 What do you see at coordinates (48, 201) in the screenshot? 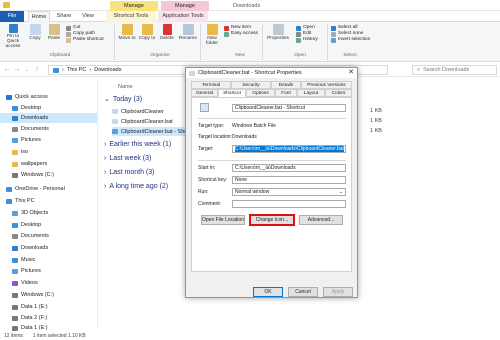
I see `sidebar-item-this-pc: This PC` at bounding box center [48, 201].